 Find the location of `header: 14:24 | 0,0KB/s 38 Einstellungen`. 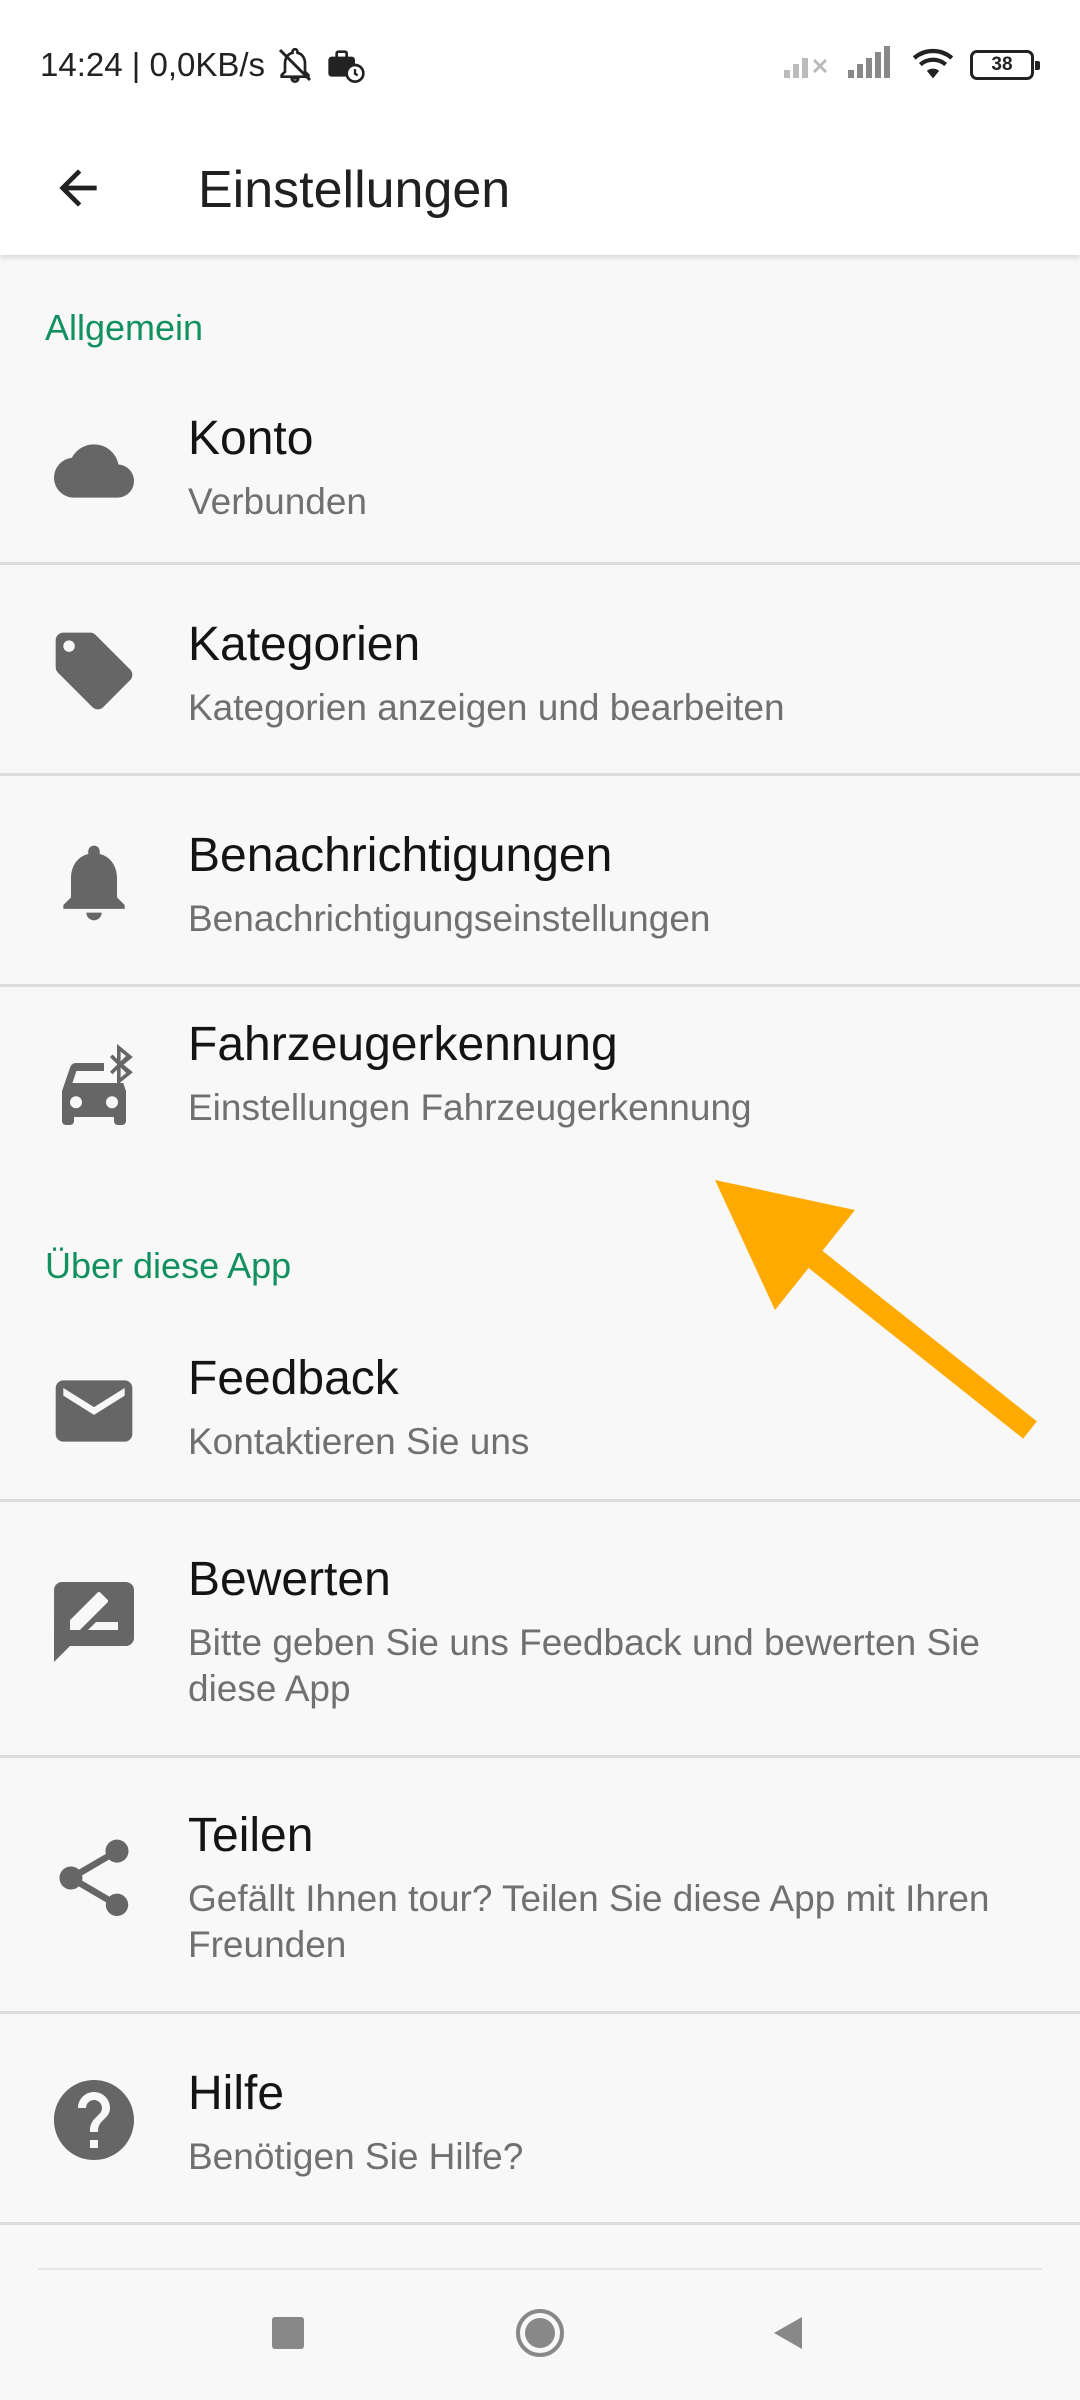

header: 14:24 | 0,0KB/s 38 Einstellungen is located at coordinates (540, 127).